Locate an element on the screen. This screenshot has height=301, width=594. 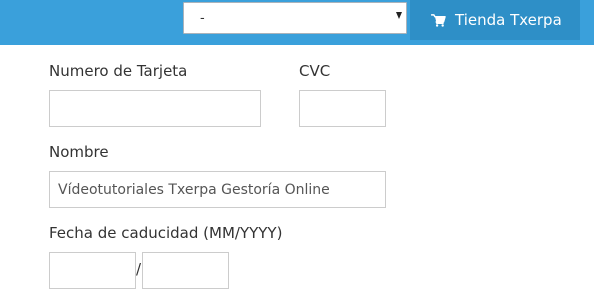
card-number-label: Numero de Tarjeta is located at coordinates (118, 71).